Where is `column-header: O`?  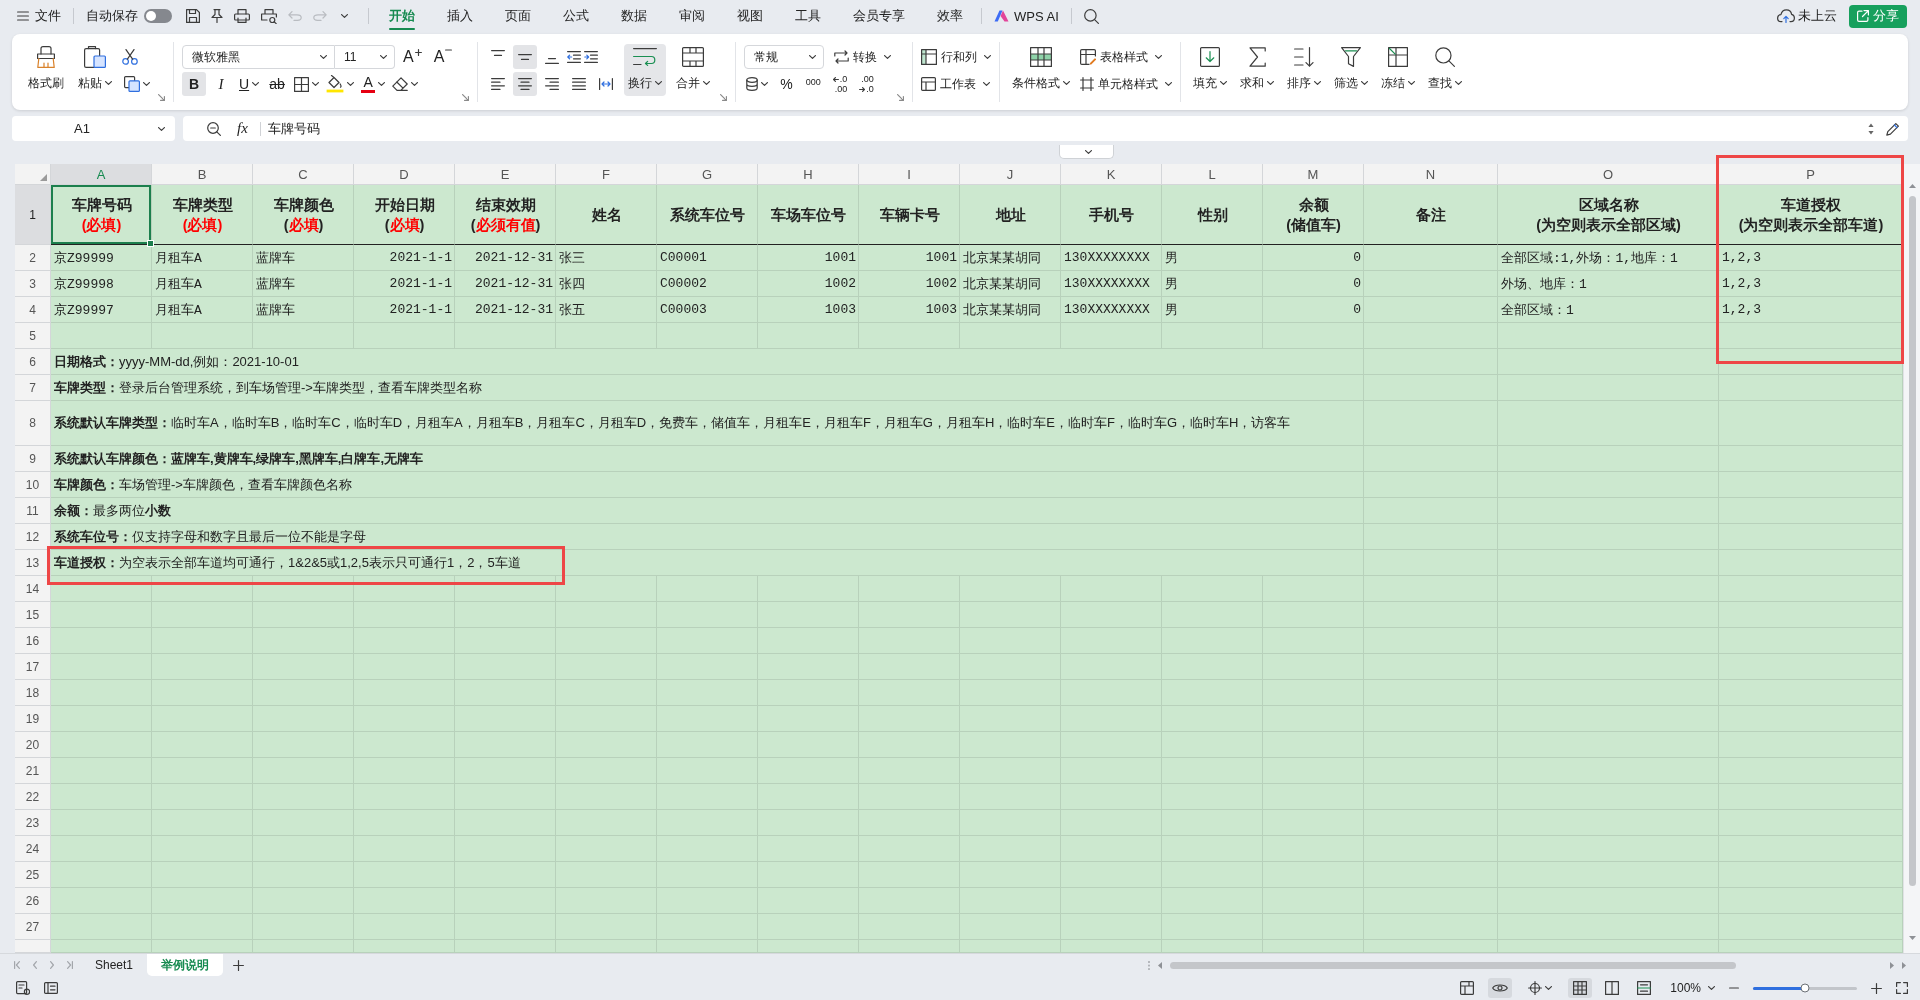 column-header: O is located at coordinates (1608, 174).